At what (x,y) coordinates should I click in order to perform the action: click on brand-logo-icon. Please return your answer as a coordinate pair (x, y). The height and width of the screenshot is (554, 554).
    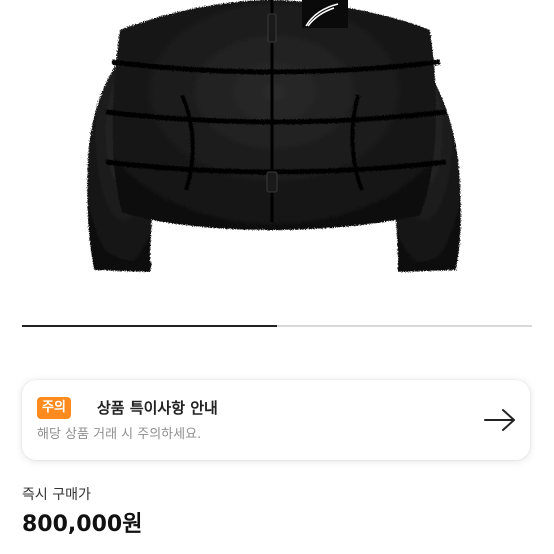
    Looking at the image, I should click on (325, 14).